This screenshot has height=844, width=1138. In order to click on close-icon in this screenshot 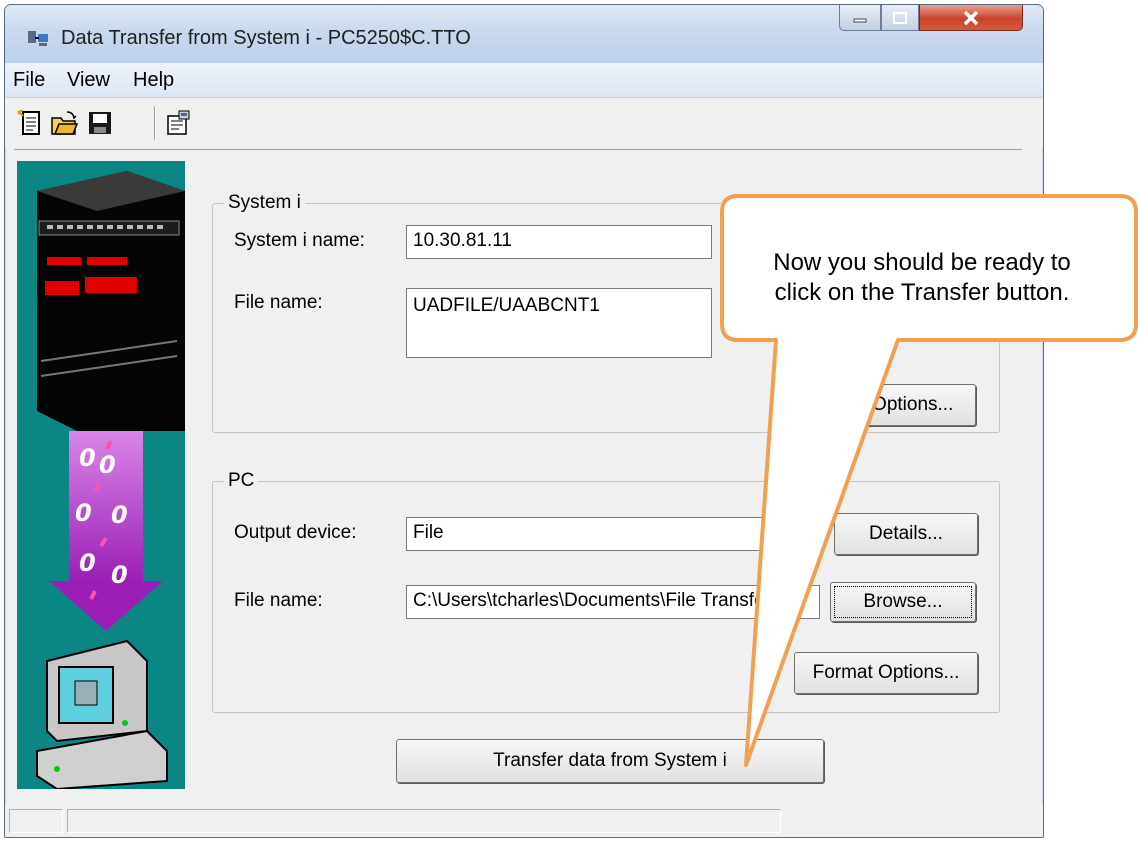, I will do `click(971, 17)`.